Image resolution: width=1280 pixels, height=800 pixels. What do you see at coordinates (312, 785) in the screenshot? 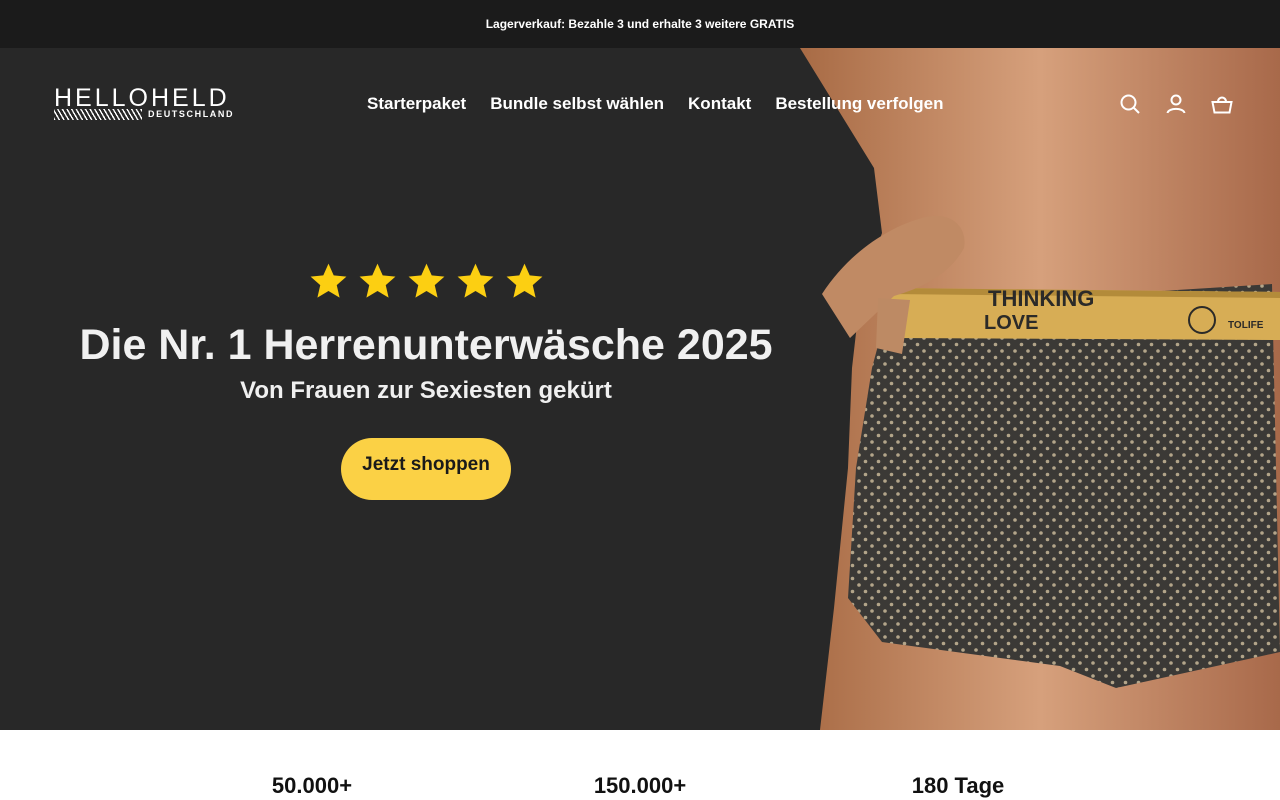
I see `stat-customers: 50.000+` at bounding box center [312, 785].